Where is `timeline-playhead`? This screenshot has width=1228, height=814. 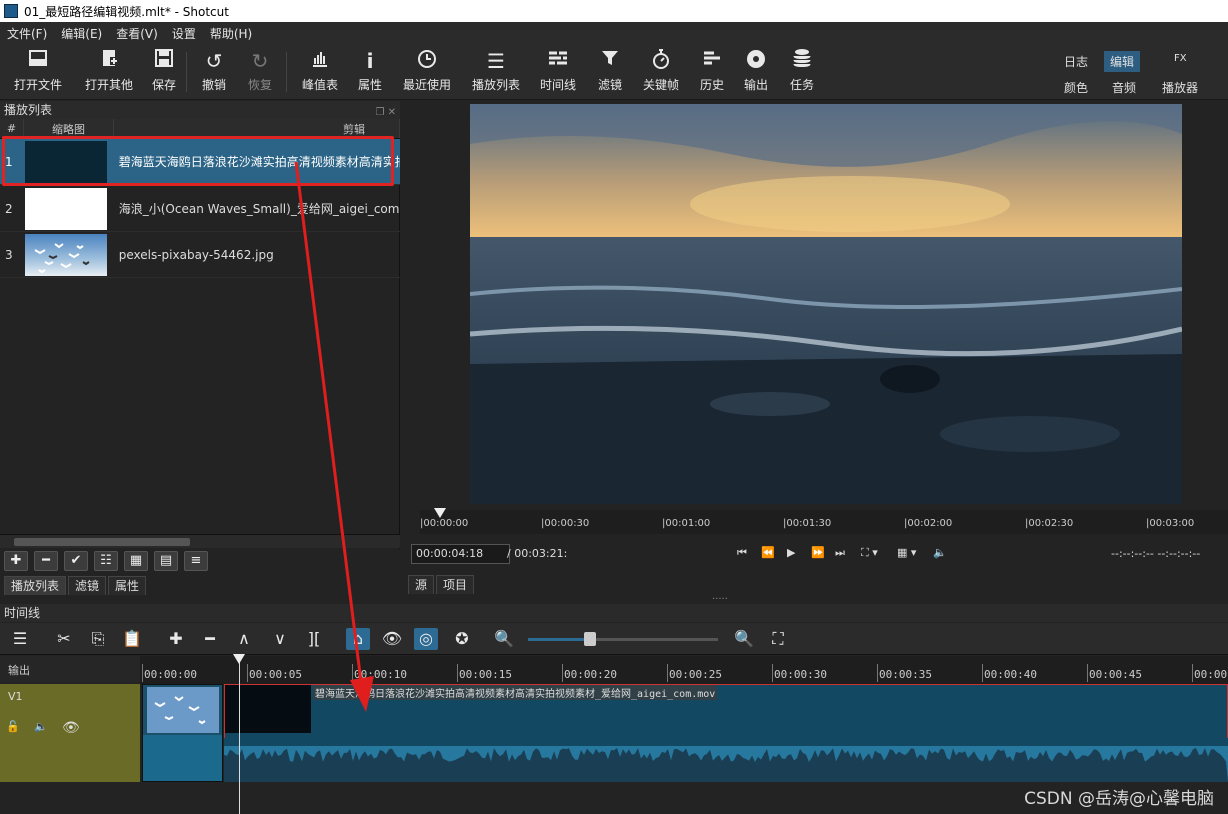 timeline-playhead is located at coordinates (239, 735).